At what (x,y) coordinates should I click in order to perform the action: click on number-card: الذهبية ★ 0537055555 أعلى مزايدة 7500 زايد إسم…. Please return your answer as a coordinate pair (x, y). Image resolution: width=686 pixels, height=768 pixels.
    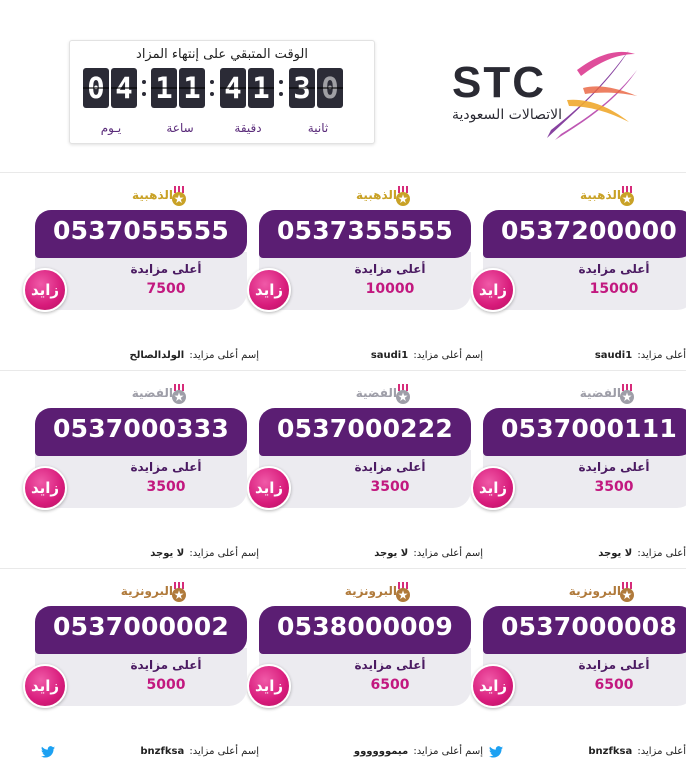
    Looking at the image, I should click on (141, 279).